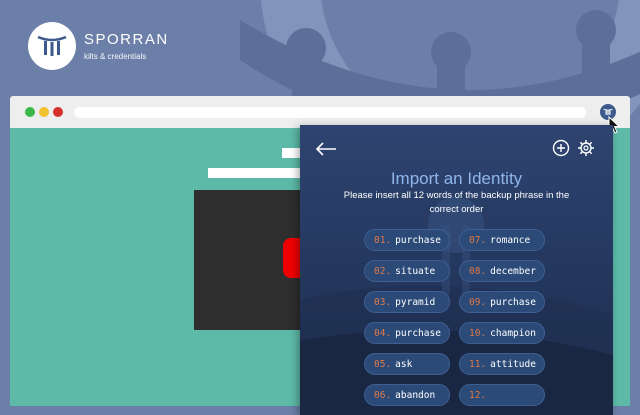 This screenshot has width=640, height=415. Describe the element at coordinates (561, 148) in the screenshot. I see `plus-circle-icon` at that location.